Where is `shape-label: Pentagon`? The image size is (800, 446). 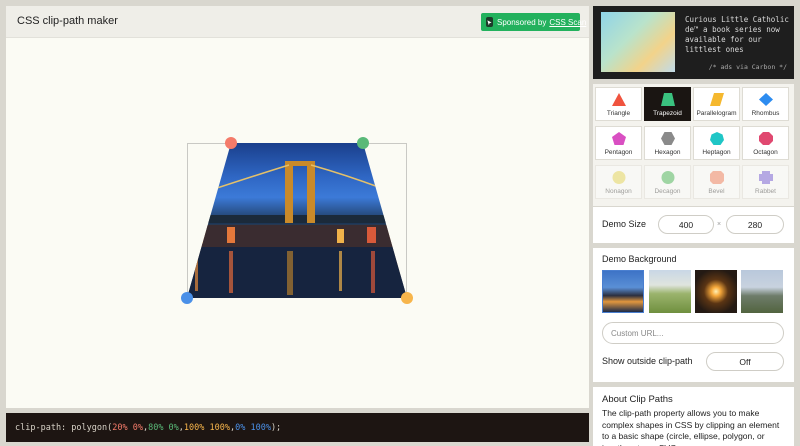 shape-label: Pentagon is located at coordinates (618, 152).